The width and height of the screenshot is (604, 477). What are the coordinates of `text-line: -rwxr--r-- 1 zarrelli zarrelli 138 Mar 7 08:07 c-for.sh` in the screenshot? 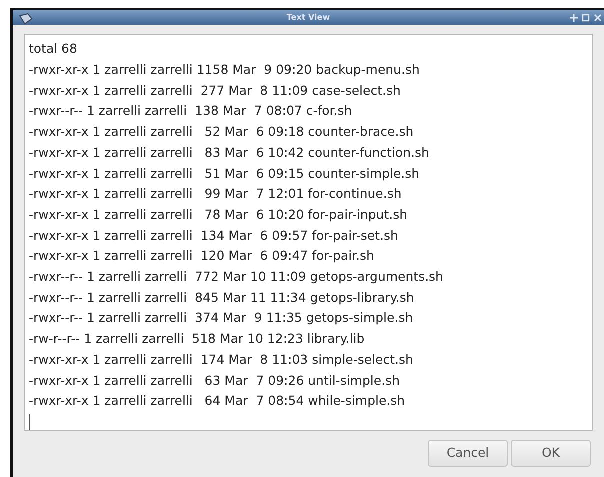 It's located at (190, 111).